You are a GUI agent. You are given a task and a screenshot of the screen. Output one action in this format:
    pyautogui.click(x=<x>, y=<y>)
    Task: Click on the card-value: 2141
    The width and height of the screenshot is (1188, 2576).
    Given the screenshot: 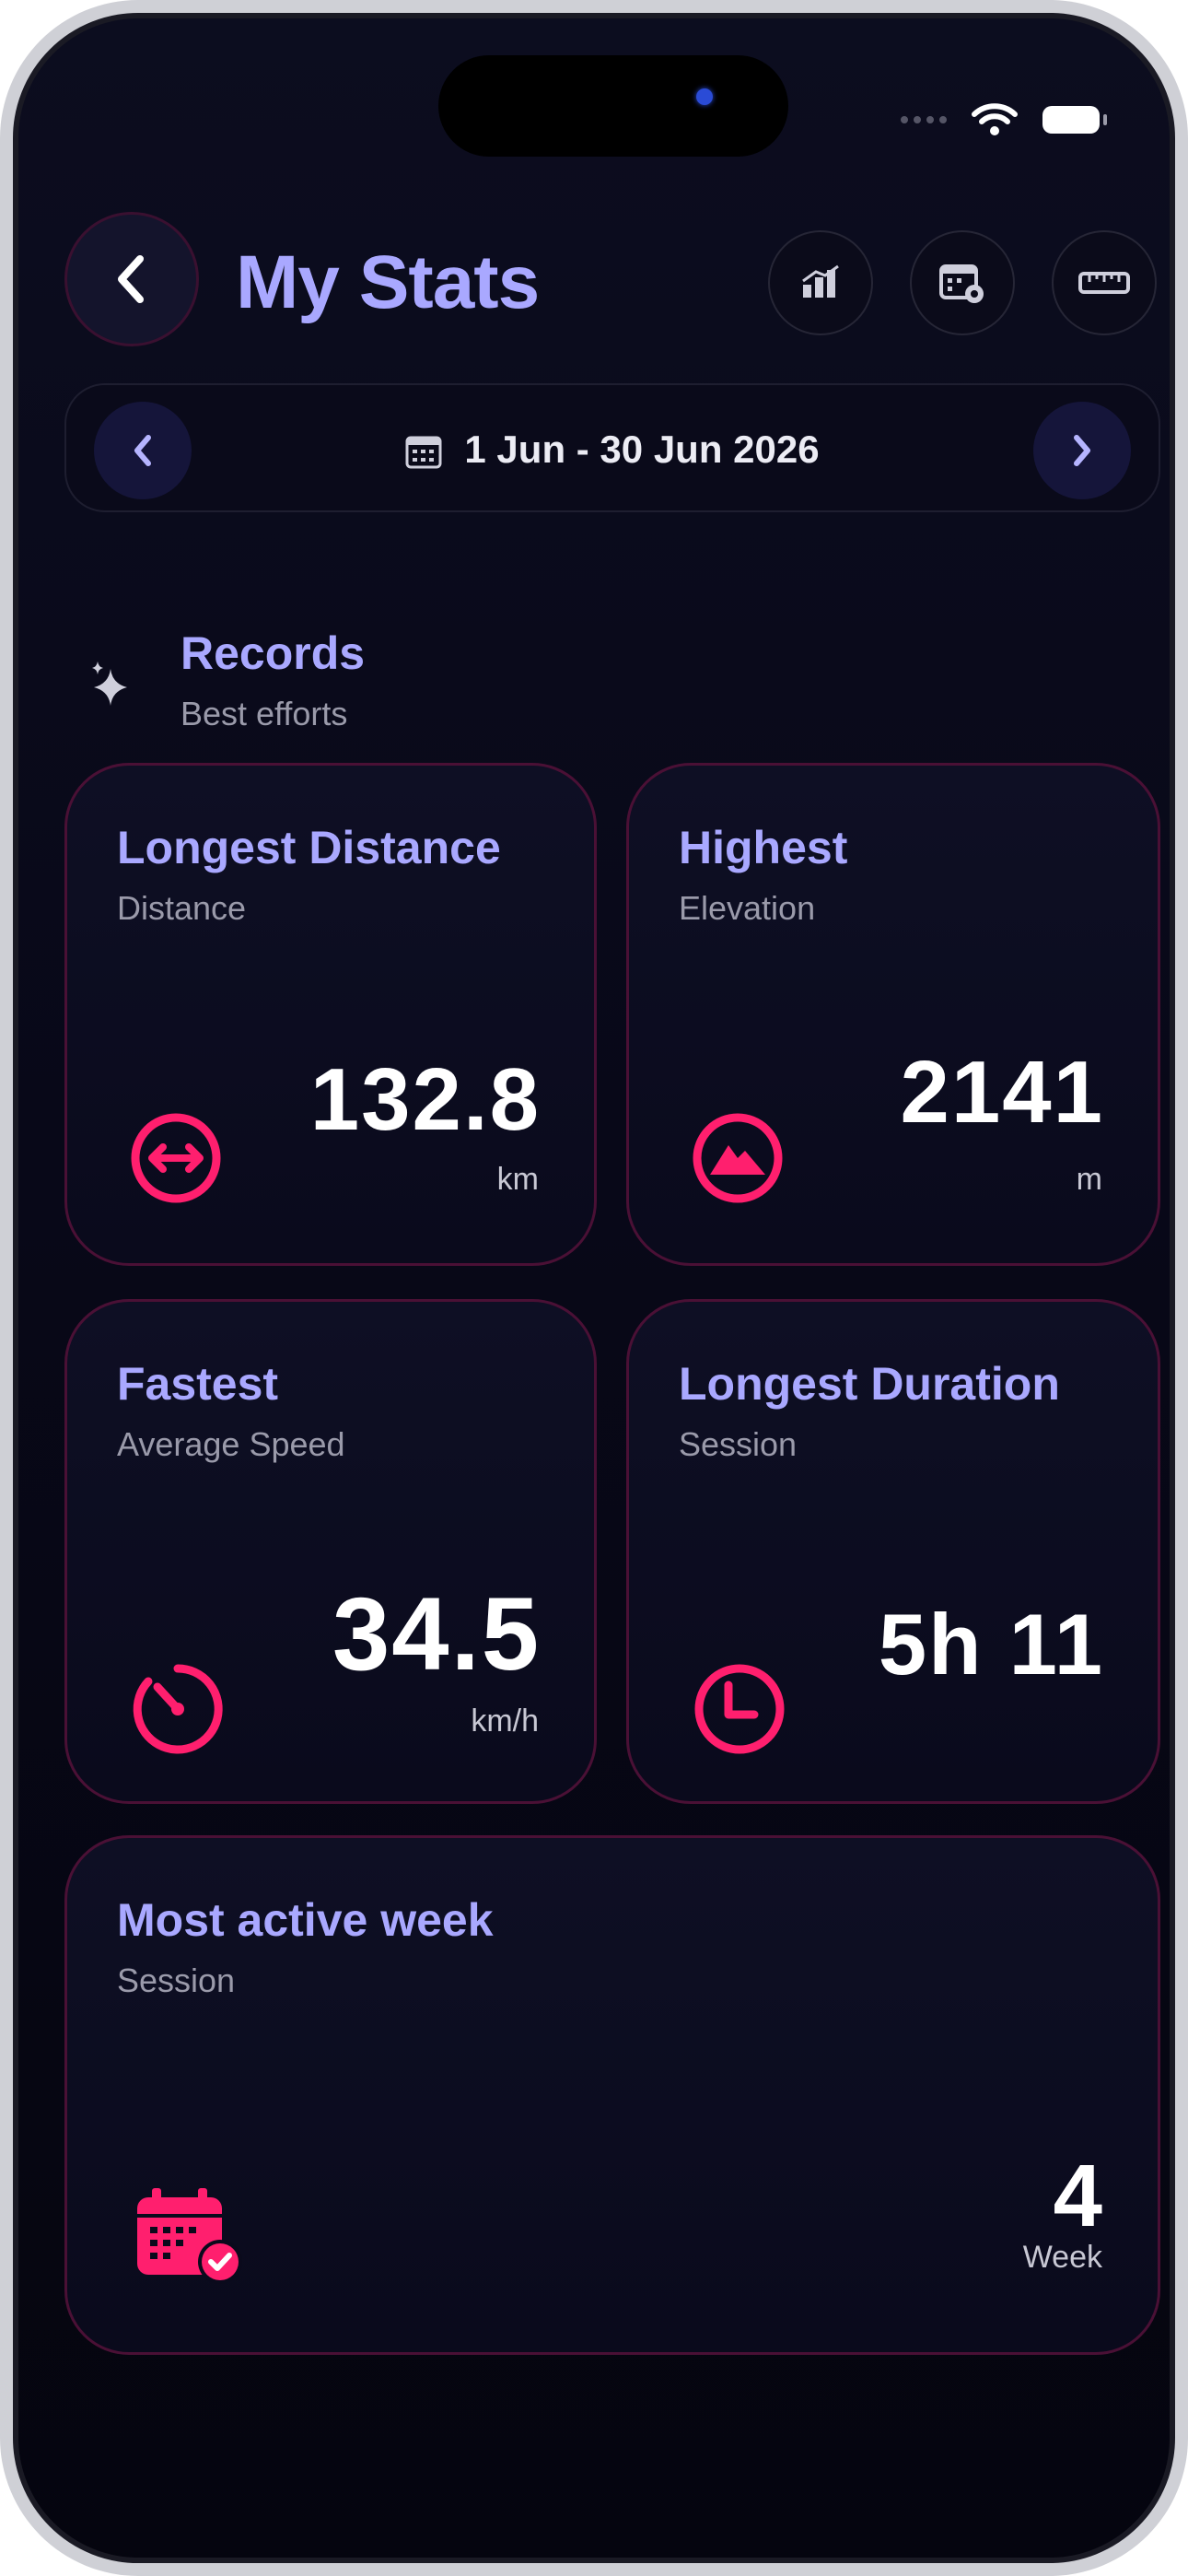 What is the action you would take?
    pyautogui.click(x=1002, y=1092)
    